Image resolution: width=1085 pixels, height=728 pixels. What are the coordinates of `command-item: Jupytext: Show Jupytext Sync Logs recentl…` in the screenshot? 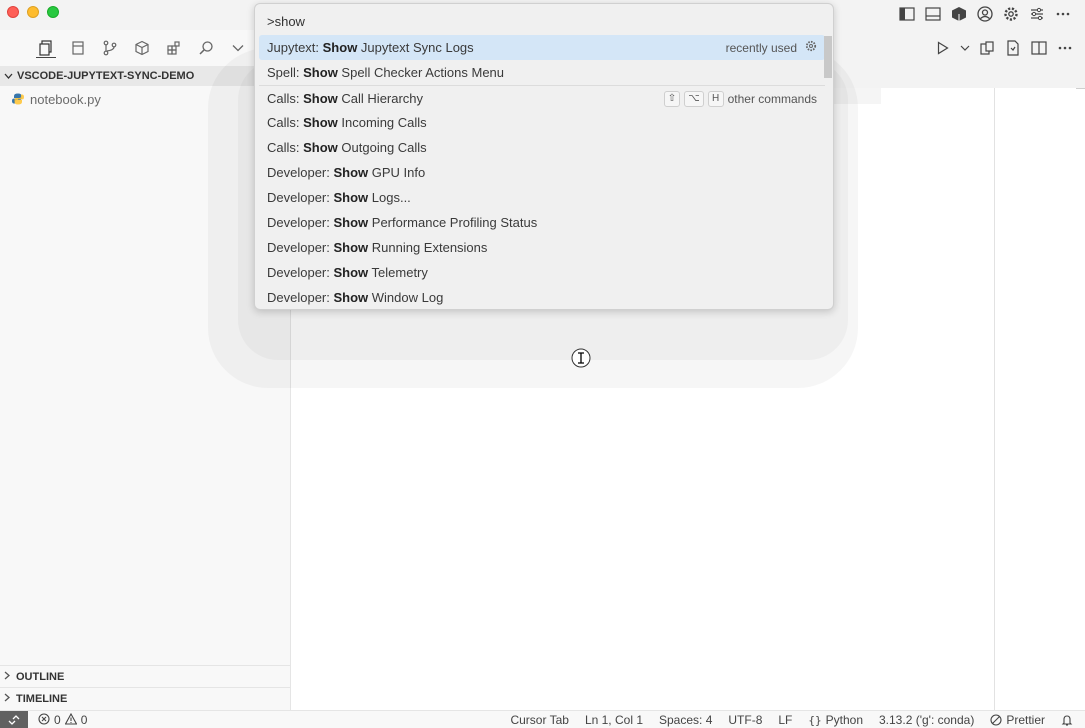 It's located at (542, 47).